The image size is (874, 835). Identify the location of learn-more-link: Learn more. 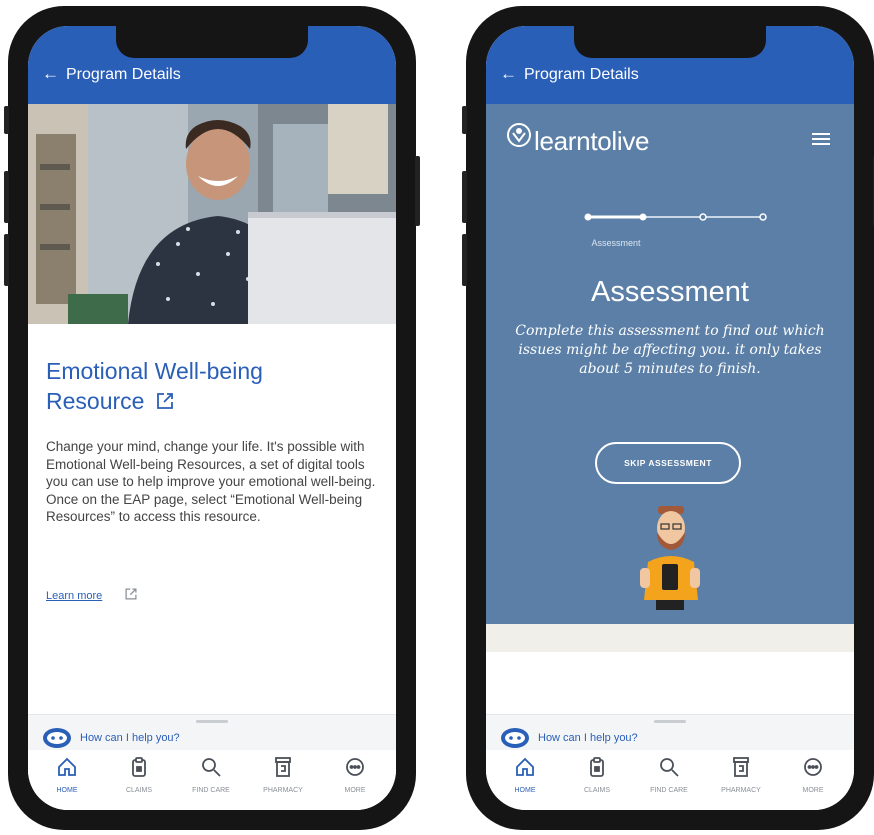
(74, 596).